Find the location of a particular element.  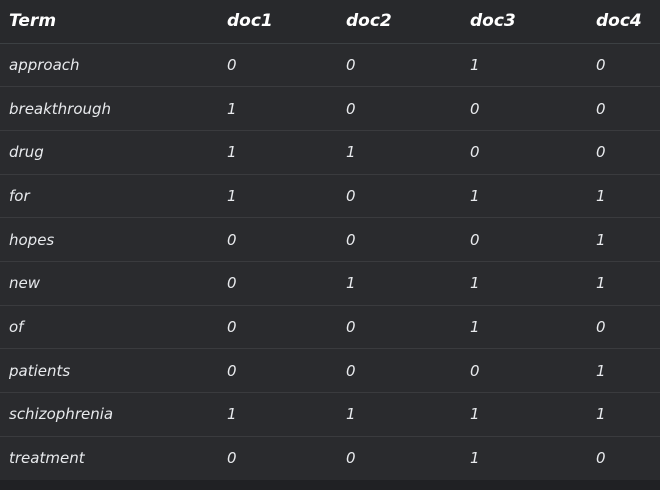

term-cell: schizophrenia is located at coordinates (109, 414).